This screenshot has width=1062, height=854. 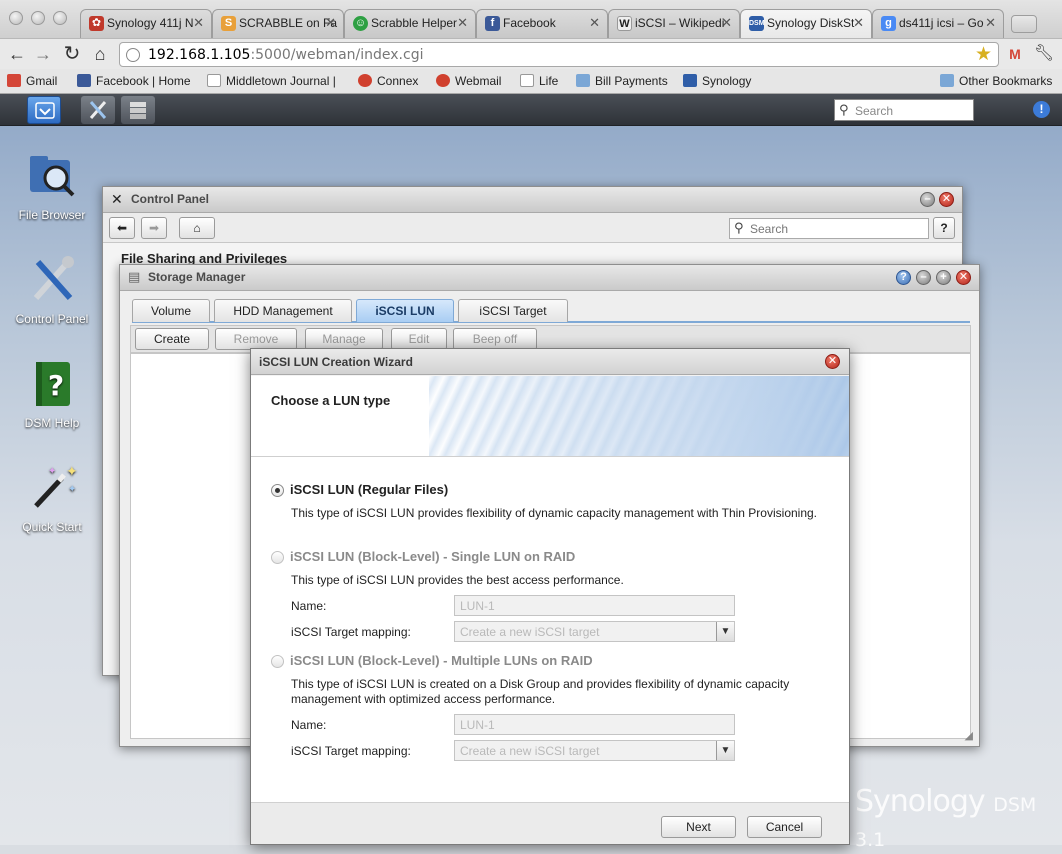 What do you see at coordinates (277, 490) in the screenshot?
I see `radio-regular-files` at bounding box center [277, 490].